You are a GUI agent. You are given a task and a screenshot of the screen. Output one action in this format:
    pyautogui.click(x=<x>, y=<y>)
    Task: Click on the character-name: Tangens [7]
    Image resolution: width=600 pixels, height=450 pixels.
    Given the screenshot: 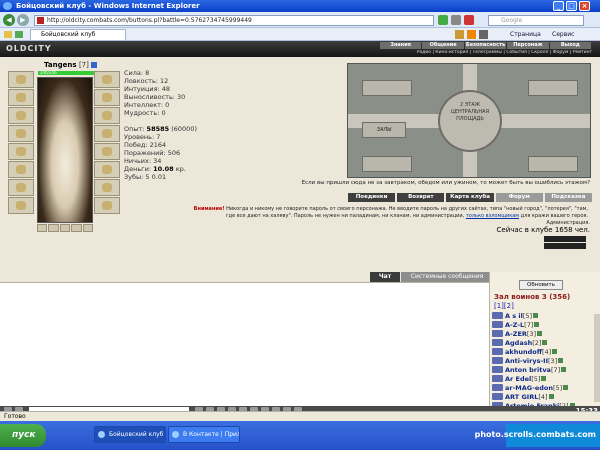 What is the action you would take?
    pyautogui.click(x=71, y=65)
    